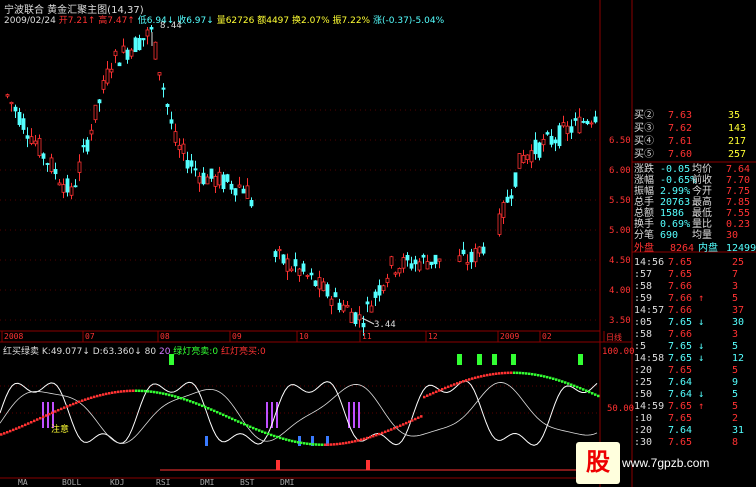  I want to click on amount-label: 额, so click(262, 21).